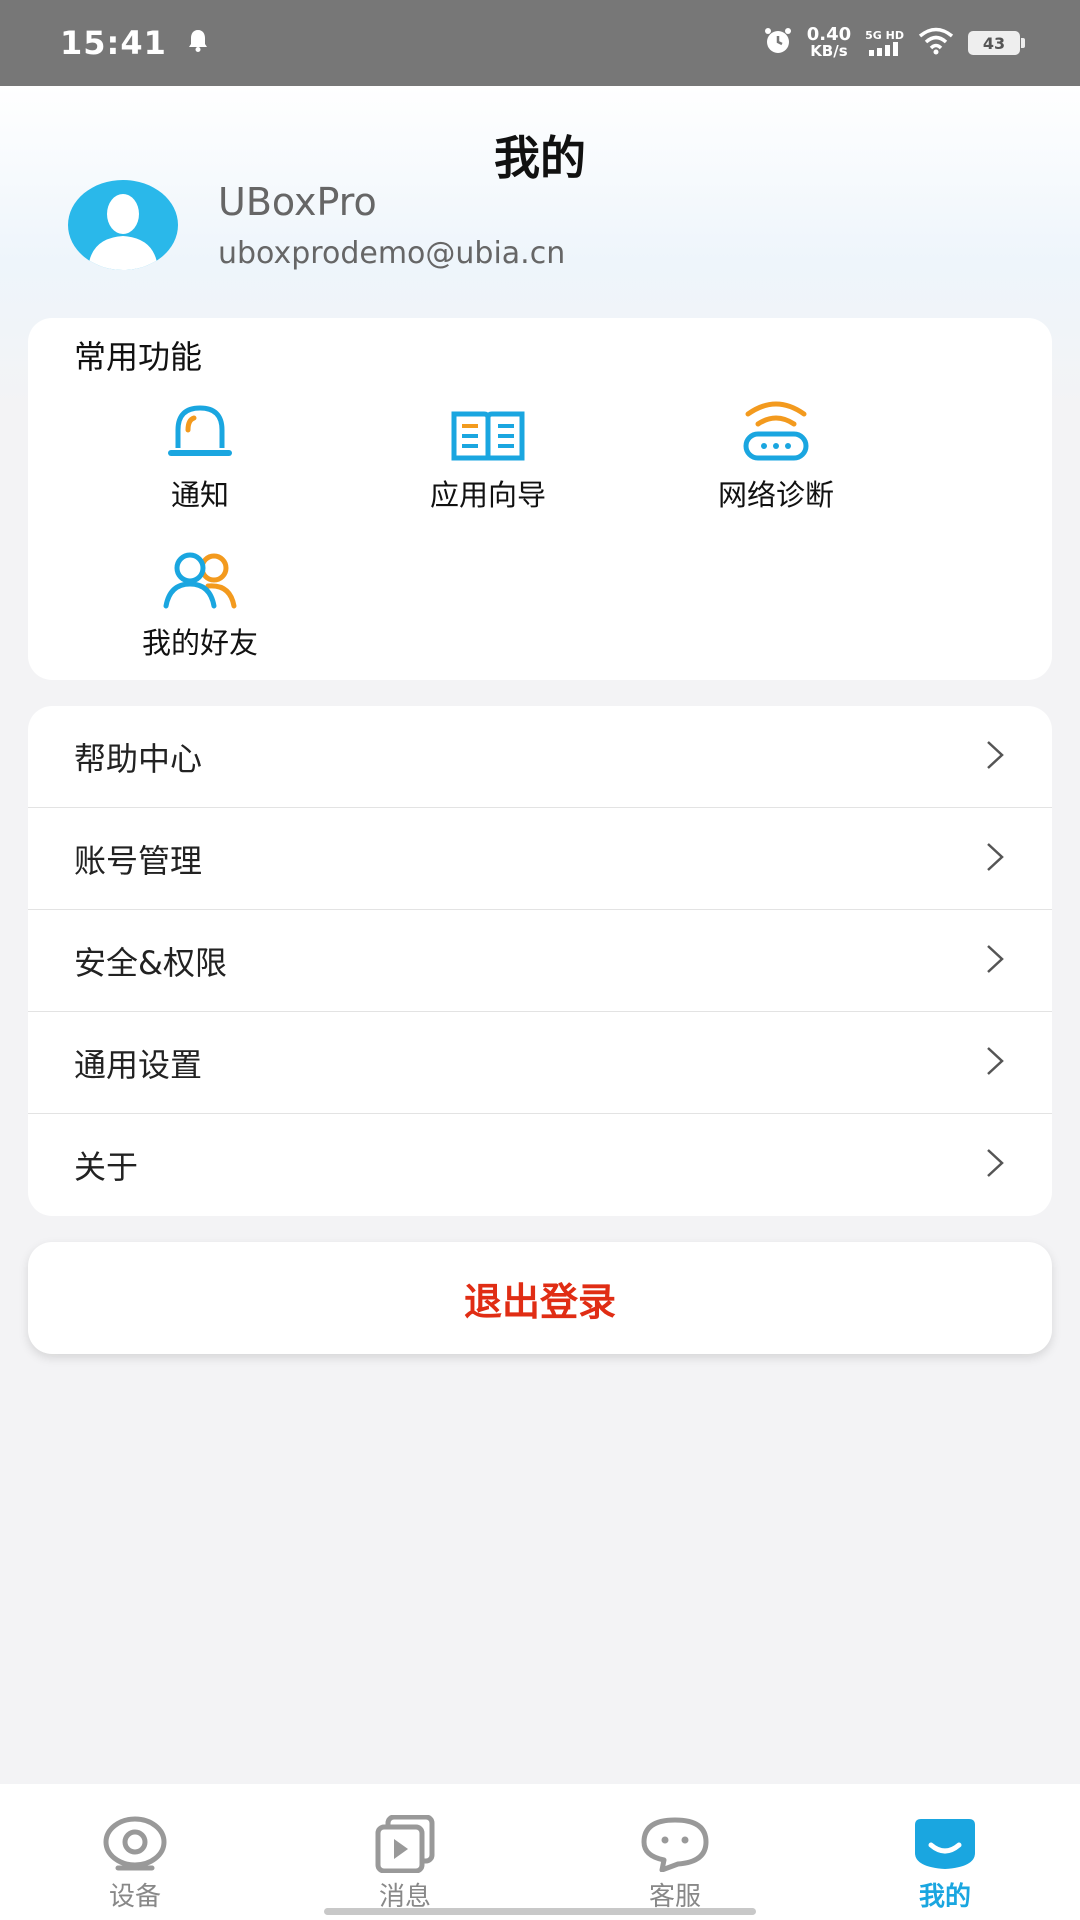  Describe the element at coordinates (996, 43) in the screenshot. I see `battery-indicator: 43` at that location.